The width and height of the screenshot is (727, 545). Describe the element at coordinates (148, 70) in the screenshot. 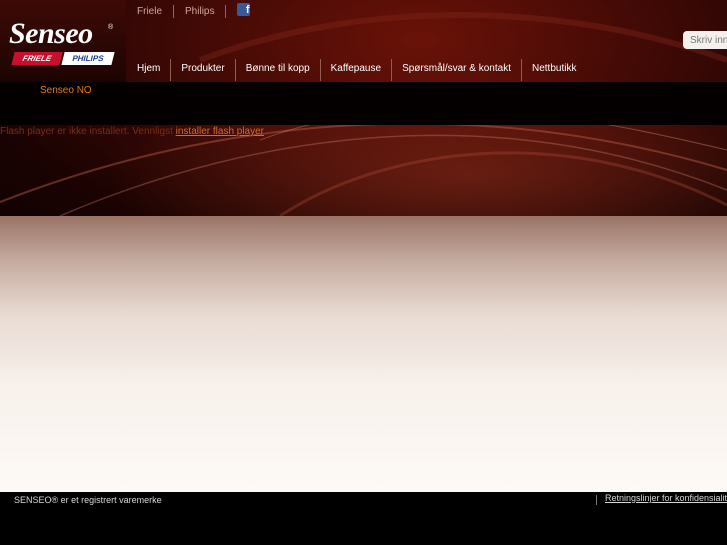

I see `nav-item-hjem: Hjem` at that location.